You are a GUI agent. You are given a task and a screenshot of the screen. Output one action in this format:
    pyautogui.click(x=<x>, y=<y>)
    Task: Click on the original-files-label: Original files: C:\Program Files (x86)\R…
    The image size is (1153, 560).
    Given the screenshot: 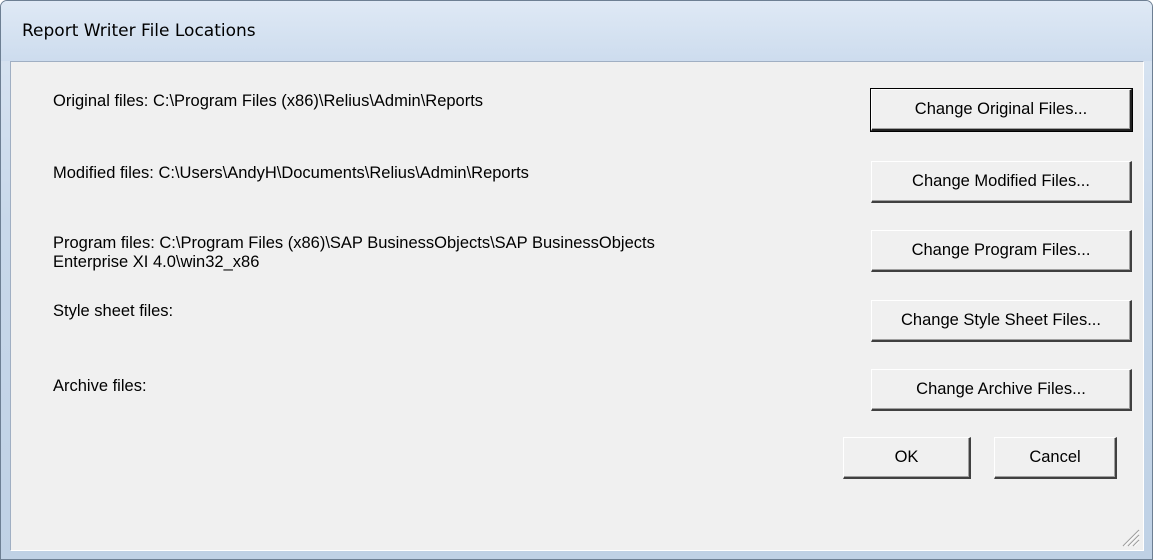 What is the action you would take?
    pyautogui.click(x=268, y=101)
    